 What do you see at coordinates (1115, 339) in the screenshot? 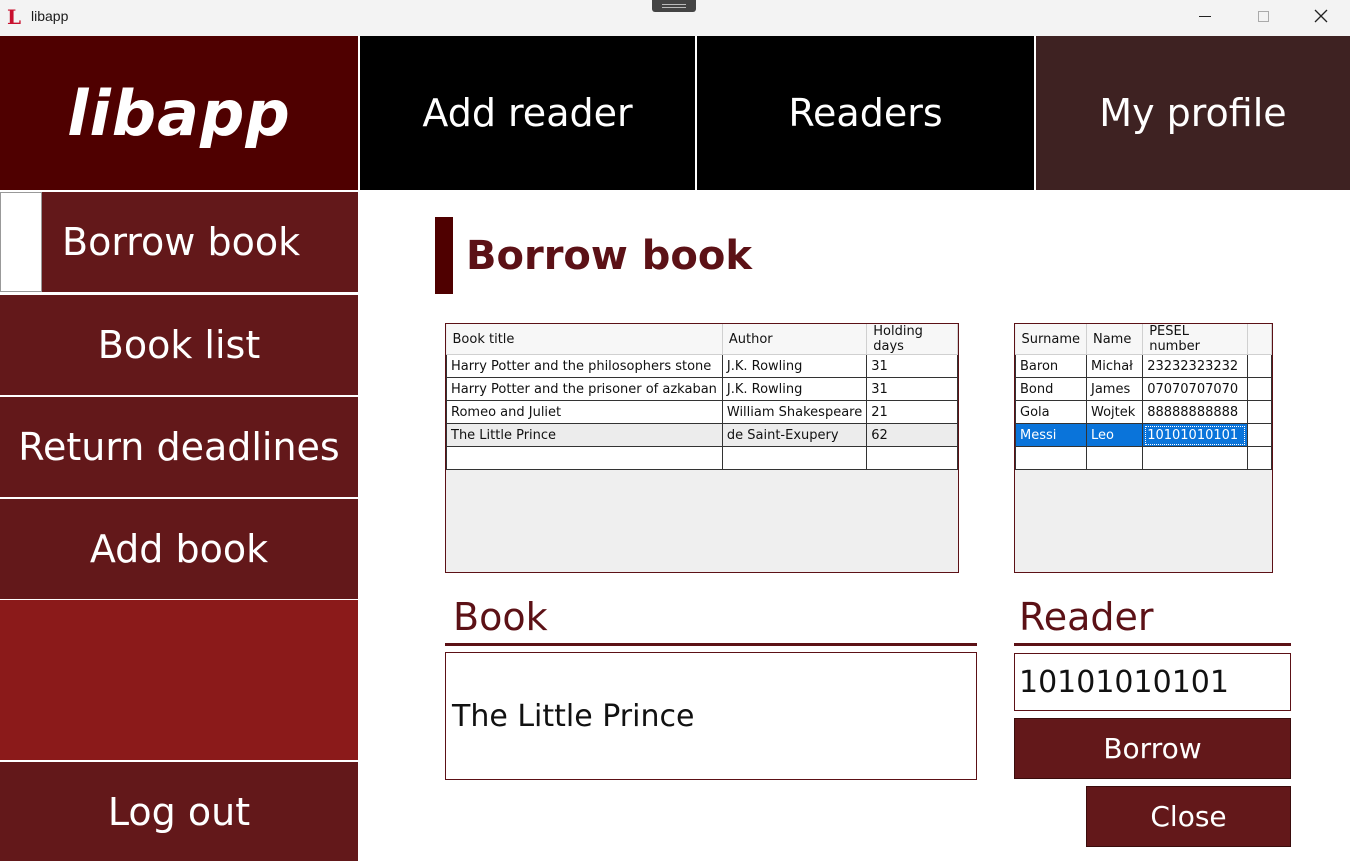
I see `column-header: Name` at bounding box center [1115, 339].